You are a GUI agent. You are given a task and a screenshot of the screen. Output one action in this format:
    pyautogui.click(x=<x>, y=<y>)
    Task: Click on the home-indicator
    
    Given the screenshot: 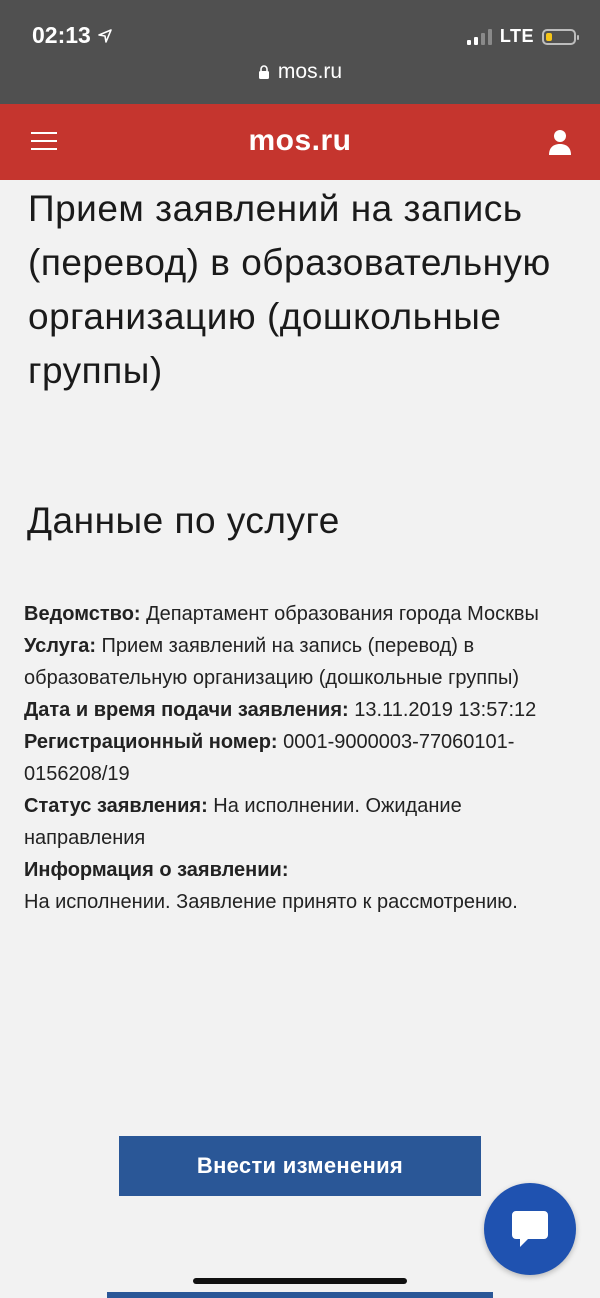 What is the action you would take?
    pyautogui.click(x=300, y=1281)
    